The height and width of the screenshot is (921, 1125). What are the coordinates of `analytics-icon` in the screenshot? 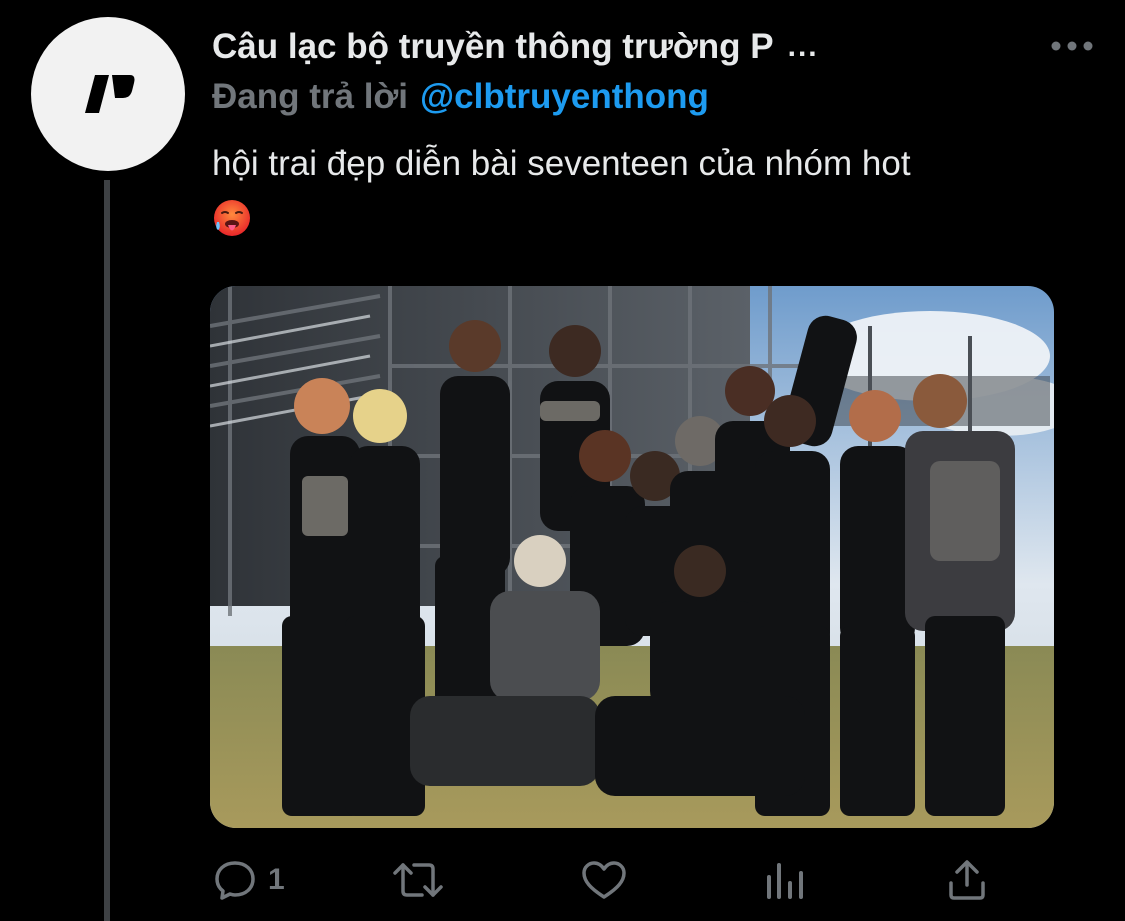 It's located at (785, 881).